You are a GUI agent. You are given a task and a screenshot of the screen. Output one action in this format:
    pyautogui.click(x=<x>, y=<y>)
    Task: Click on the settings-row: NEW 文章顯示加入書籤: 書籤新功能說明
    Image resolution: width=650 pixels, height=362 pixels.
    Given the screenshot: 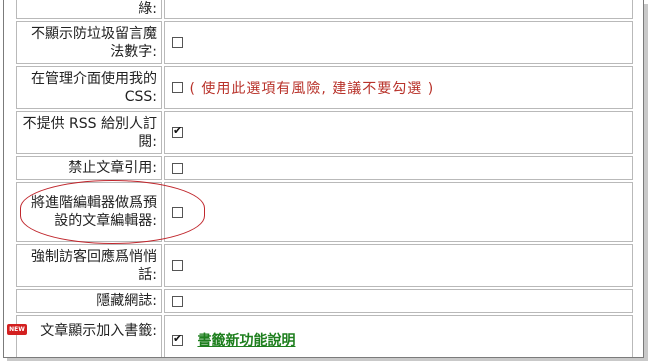 What is the action you would take?
    pyautogui.click(x=320, y=336)
    